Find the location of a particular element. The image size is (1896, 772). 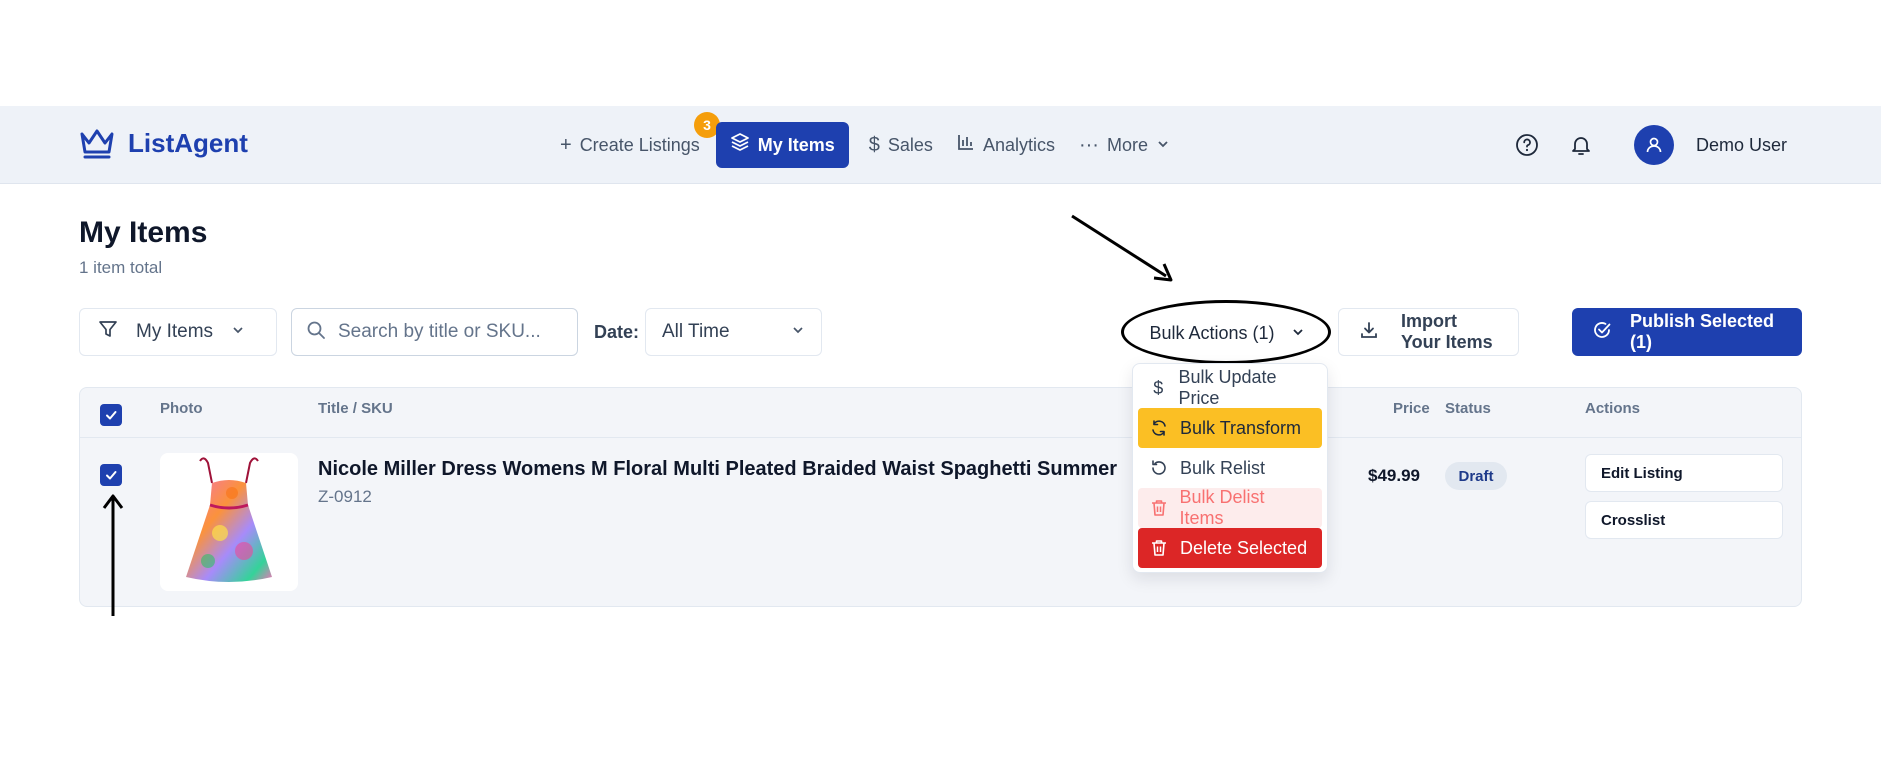

bell-icon is located at coordinates (1581, 145).